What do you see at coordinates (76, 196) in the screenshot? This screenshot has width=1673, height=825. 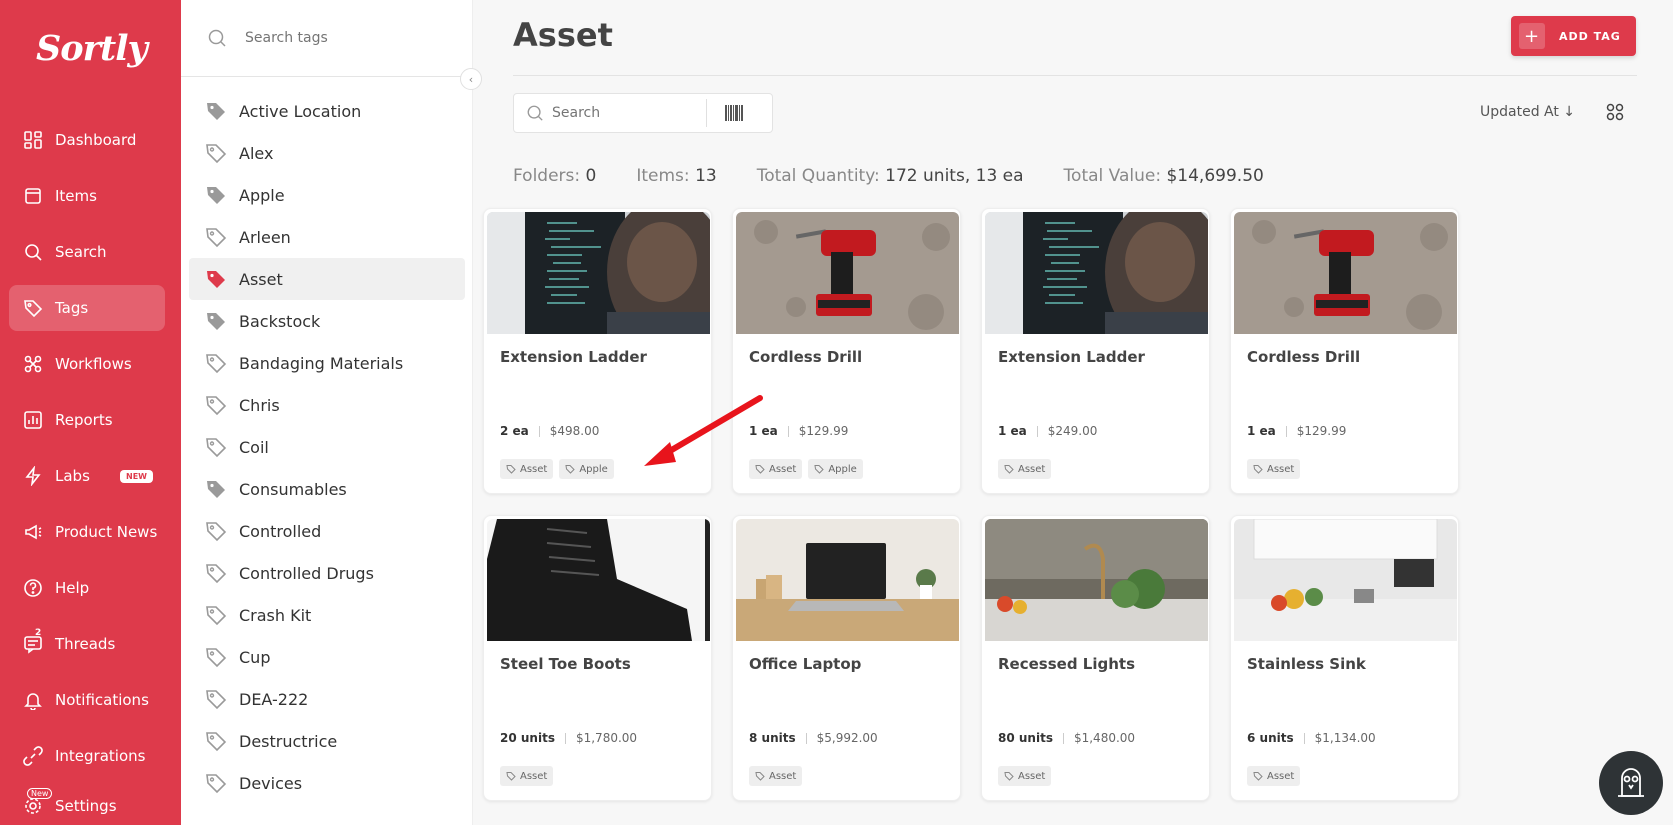 I see `nav-label: Items` at bounding box center [76, 196].